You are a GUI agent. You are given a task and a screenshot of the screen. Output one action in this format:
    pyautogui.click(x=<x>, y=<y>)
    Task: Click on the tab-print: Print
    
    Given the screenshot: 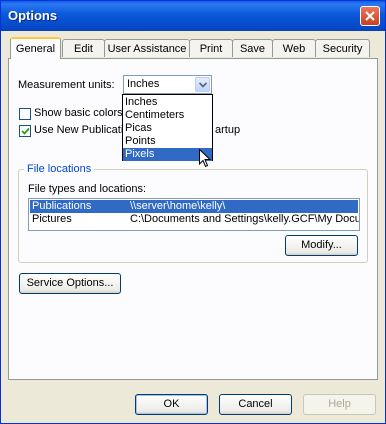 What is the action you would take?
    pyautogui.click(x=211, y=48)
    